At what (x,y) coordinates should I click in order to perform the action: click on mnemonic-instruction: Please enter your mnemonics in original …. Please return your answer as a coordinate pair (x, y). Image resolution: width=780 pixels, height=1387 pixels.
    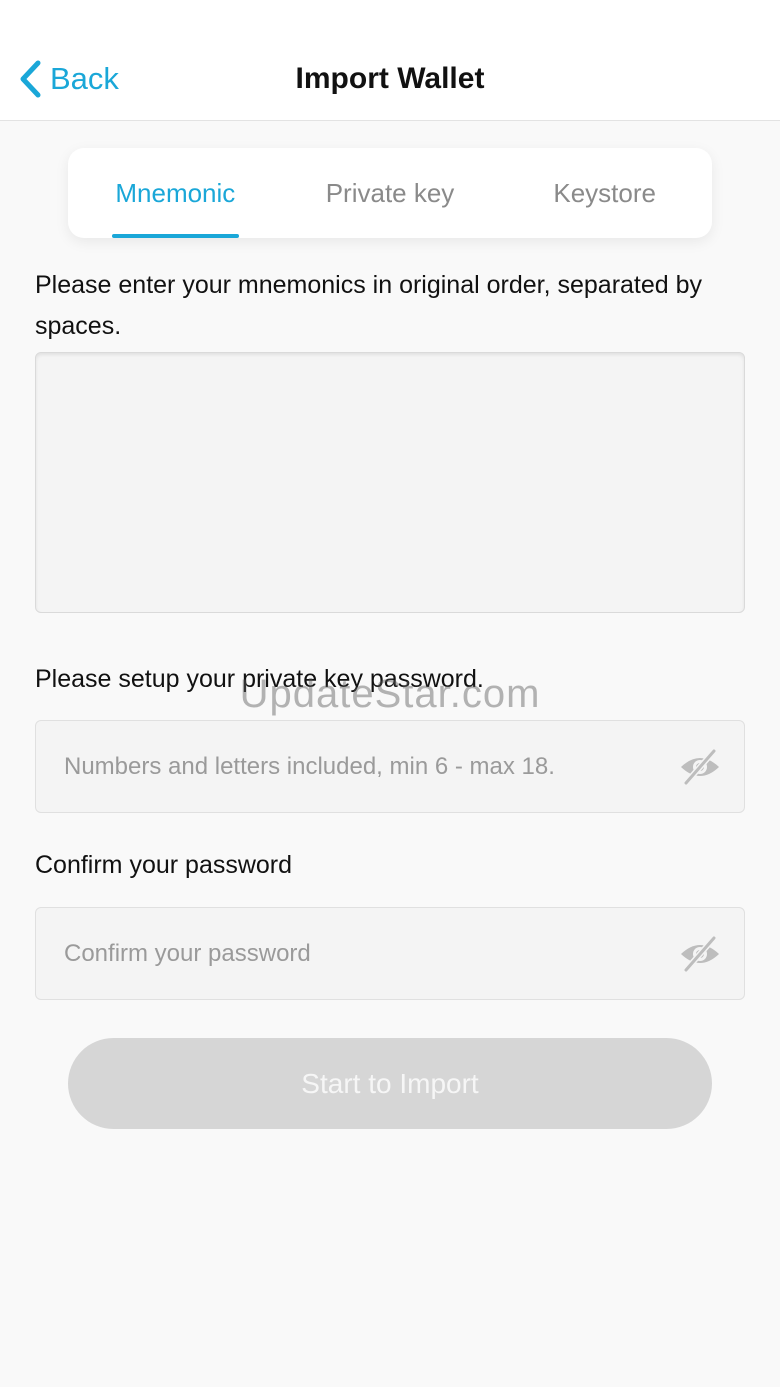
    Looking at the image, I should click on (369, 305).